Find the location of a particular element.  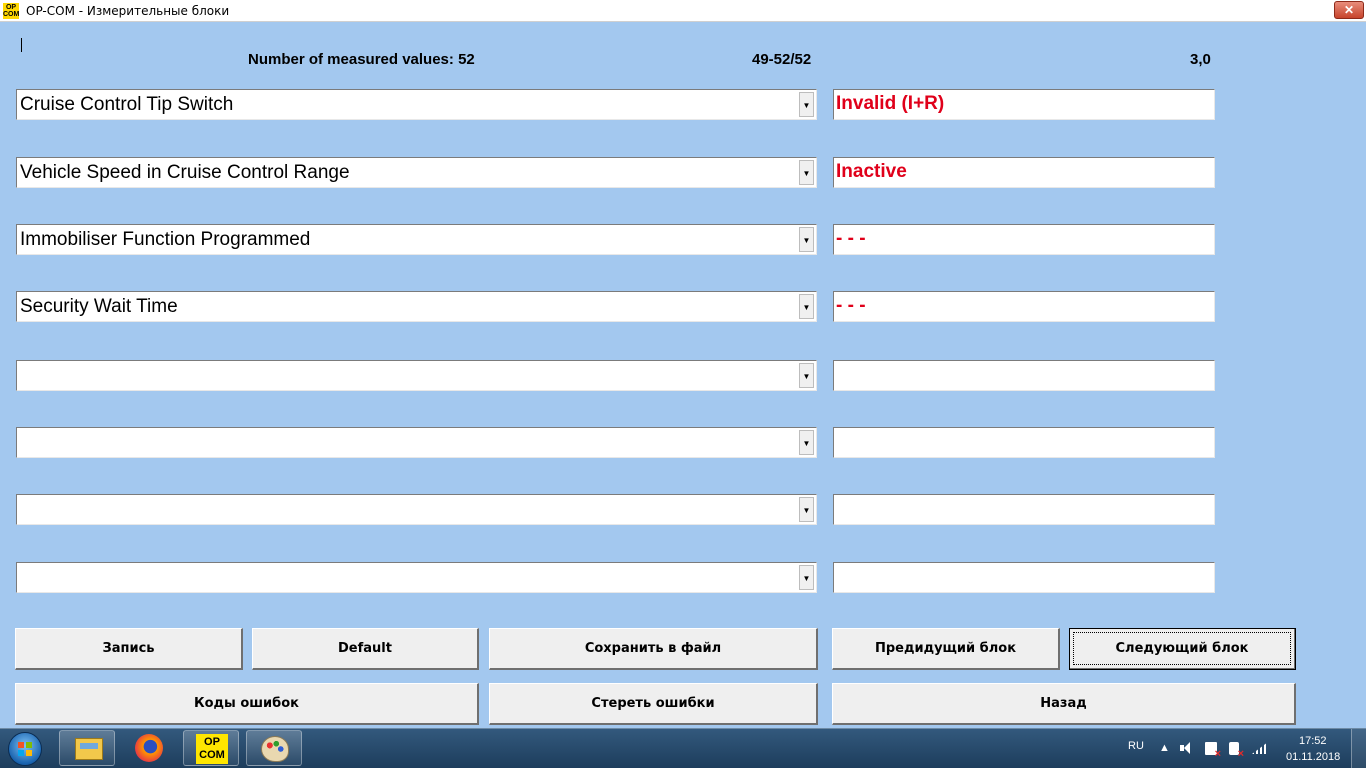

paint-palette-icon is located at coordinates (275, 749).